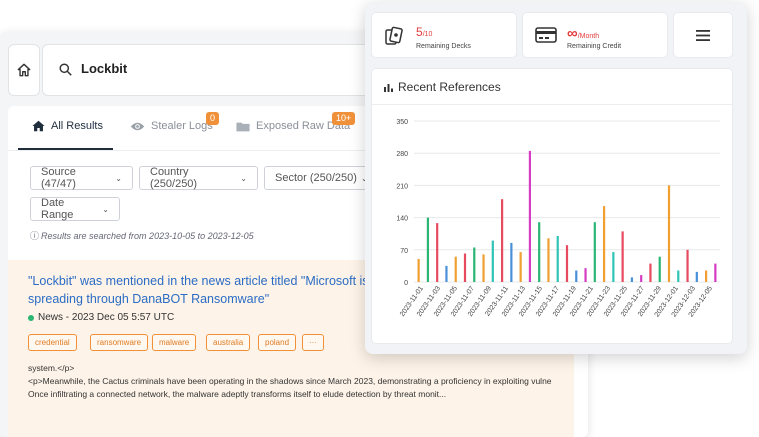 Image resolution: width=759 pixels, height=437 pixels. What do you see at coordinates (344, 118) in the screenshot?
I see `exposed-count-badge: 10+` at bounding box center [344, 118].